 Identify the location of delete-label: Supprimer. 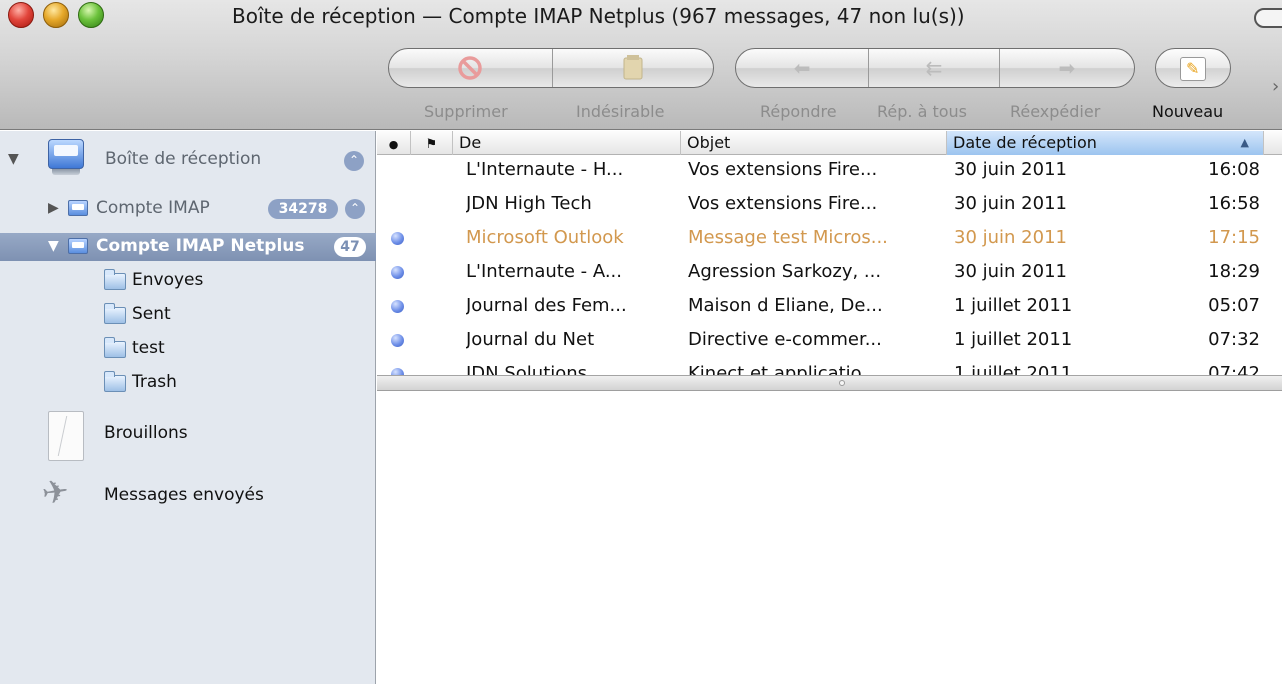
(466, 111).